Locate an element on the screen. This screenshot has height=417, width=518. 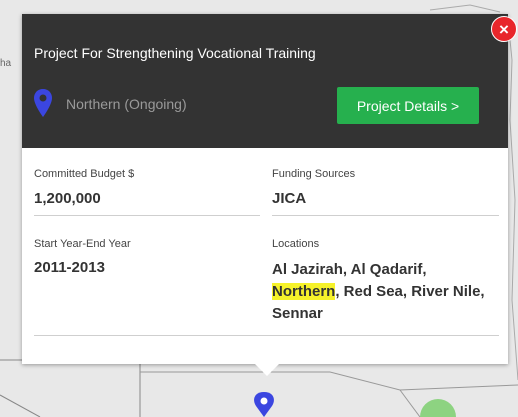
funding-sources-label: Funding Sources is located at coordinates (314, 174).